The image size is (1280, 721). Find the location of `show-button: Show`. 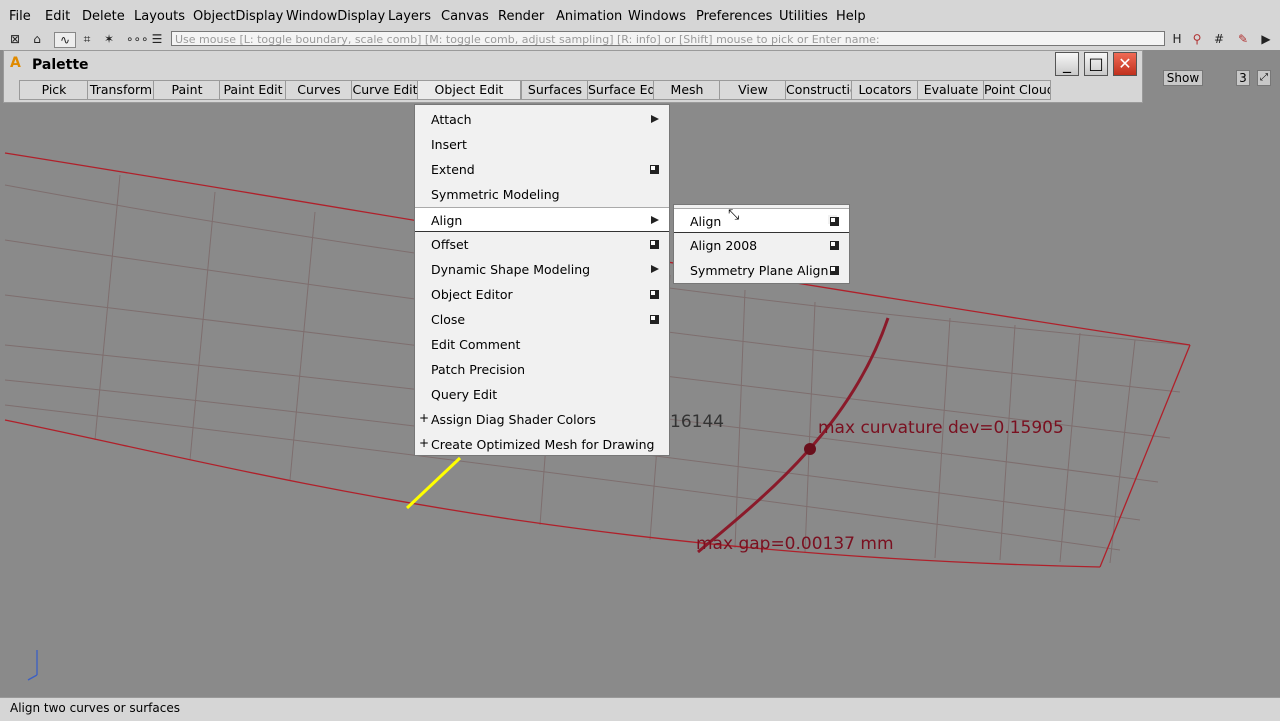

show-button: Show is located at coordinates (1183, 78).